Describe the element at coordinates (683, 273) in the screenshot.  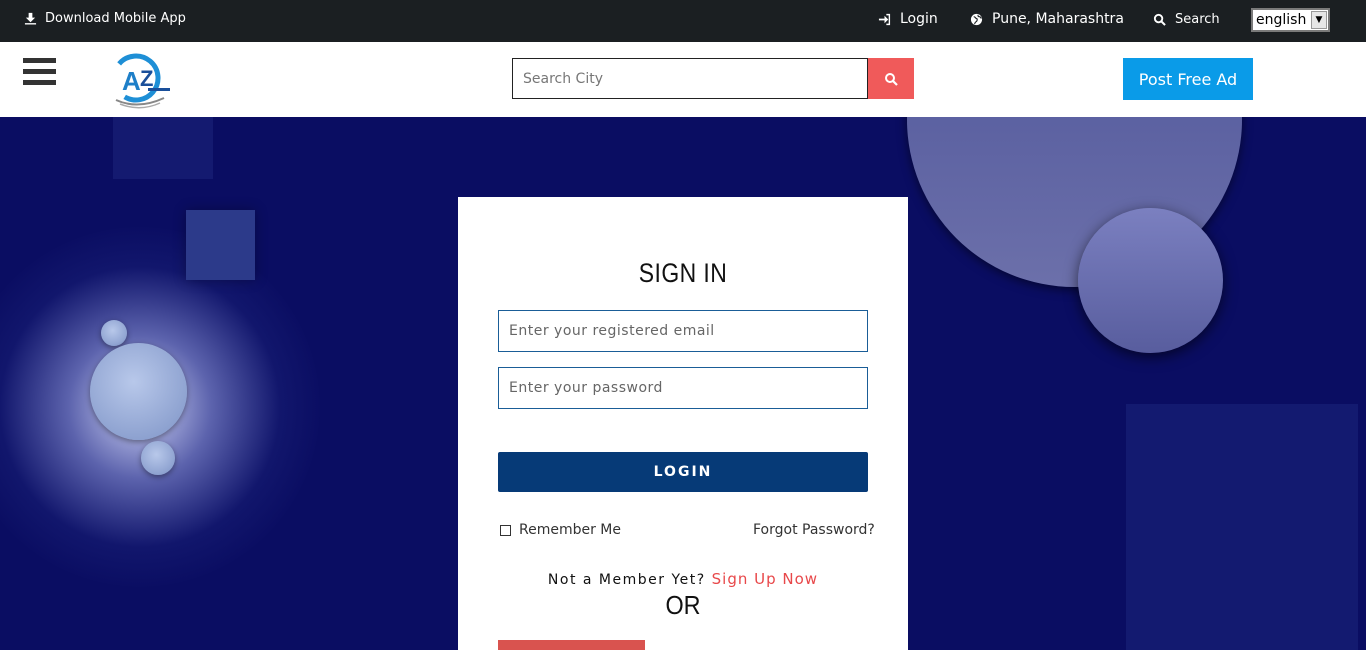
I see `sign-in-title: SIGN IN` at that location.